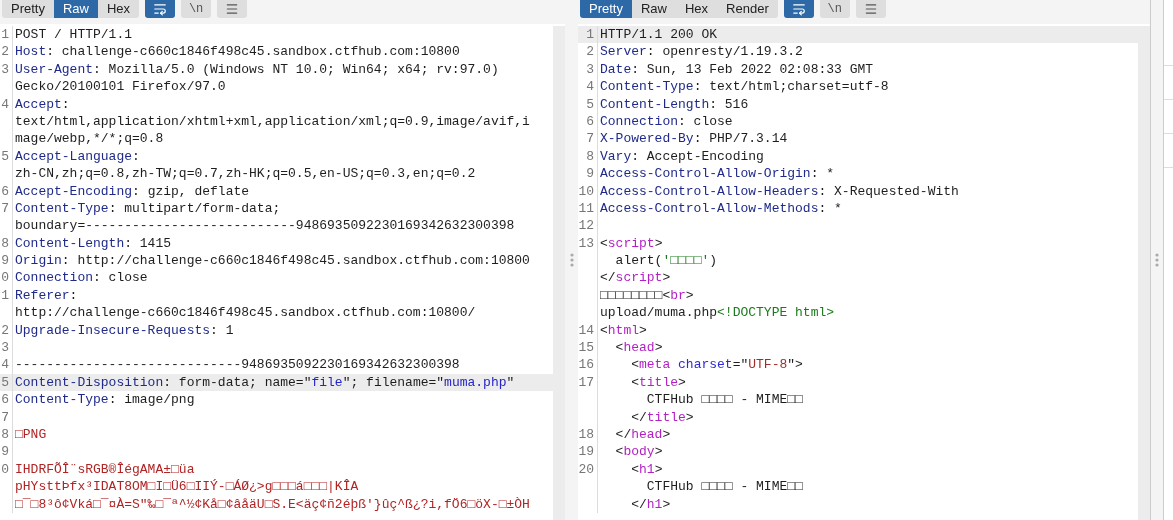 The width and height of the screenshot is (1173, 520). What do you see at coordinates (586, 243) in the screenshot?
I see `line-number: 13` at bounding box center [586, 243].